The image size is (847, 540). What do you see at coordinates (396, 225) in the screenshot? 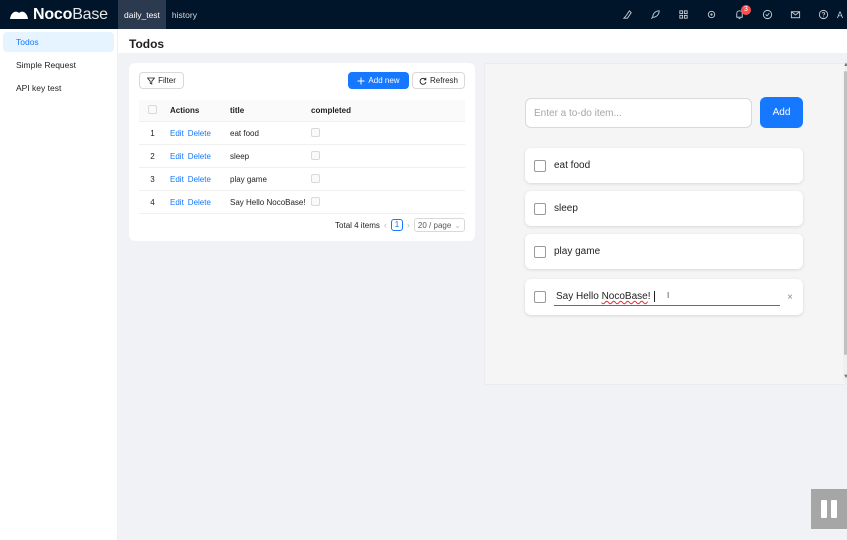
I see `page-number-current: 1` at bounding box center [396, 225].